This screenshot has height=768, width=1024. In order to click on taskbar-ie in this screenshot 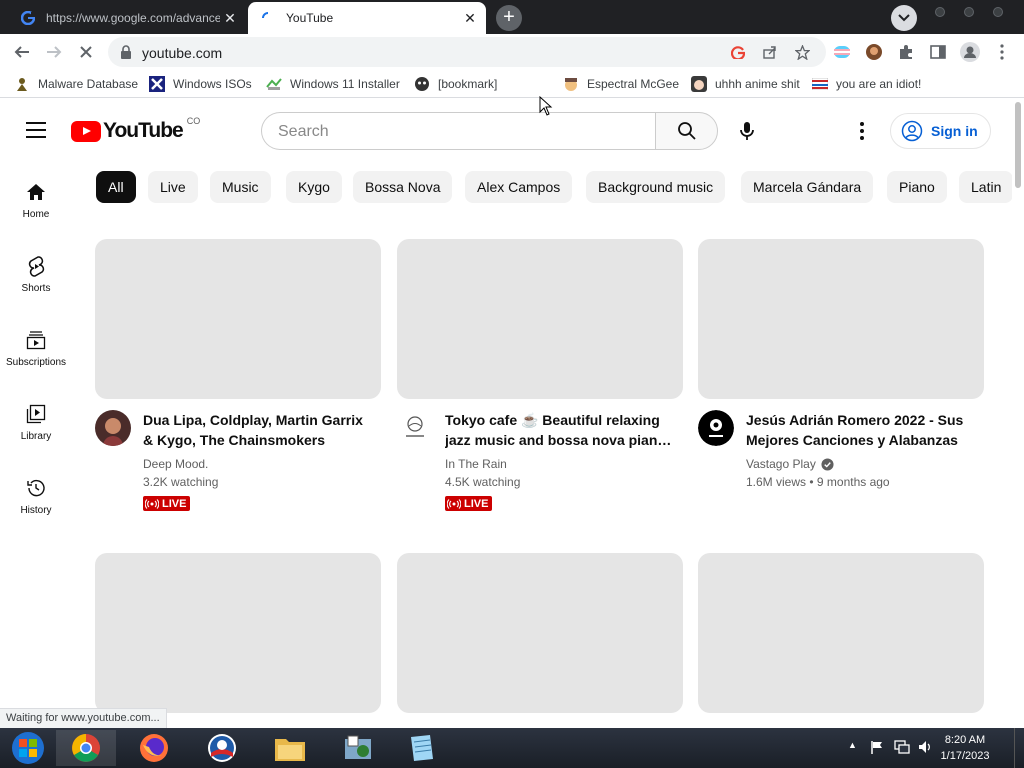, I will do `click(222, 748)`.